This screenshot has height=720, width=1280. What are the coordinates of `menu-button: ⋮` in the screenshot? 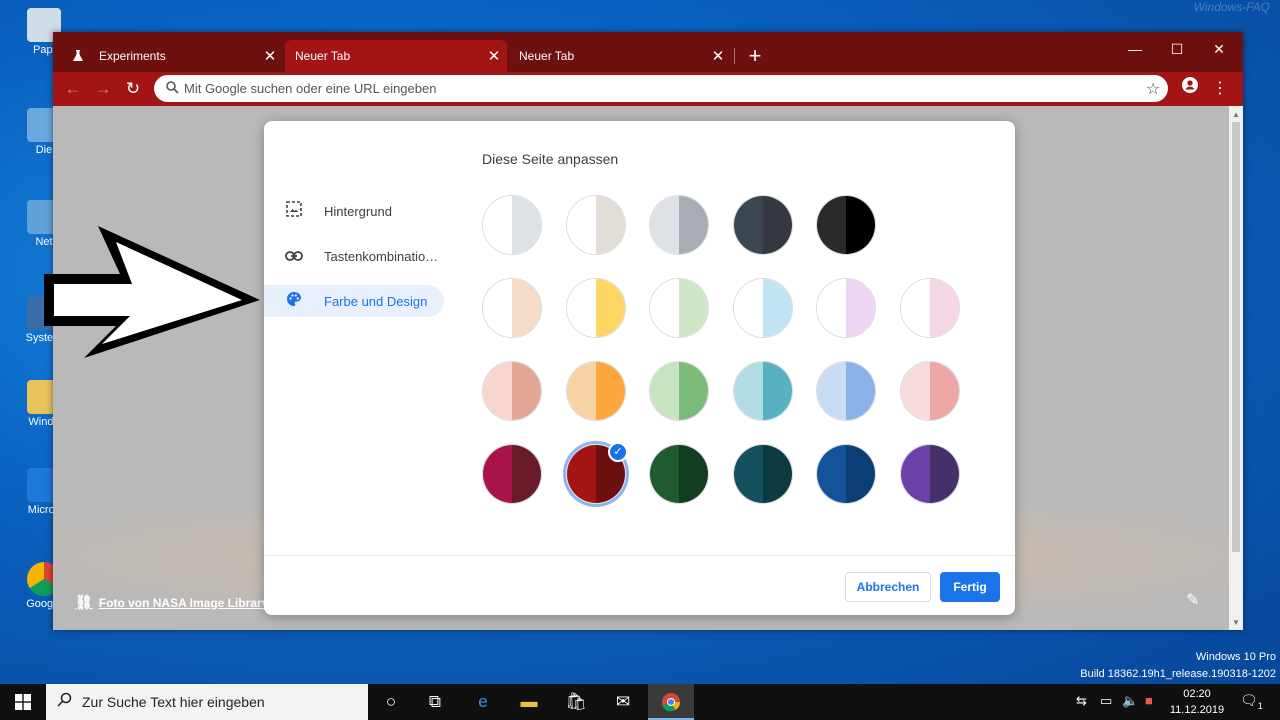 It's located at (1220, 89).